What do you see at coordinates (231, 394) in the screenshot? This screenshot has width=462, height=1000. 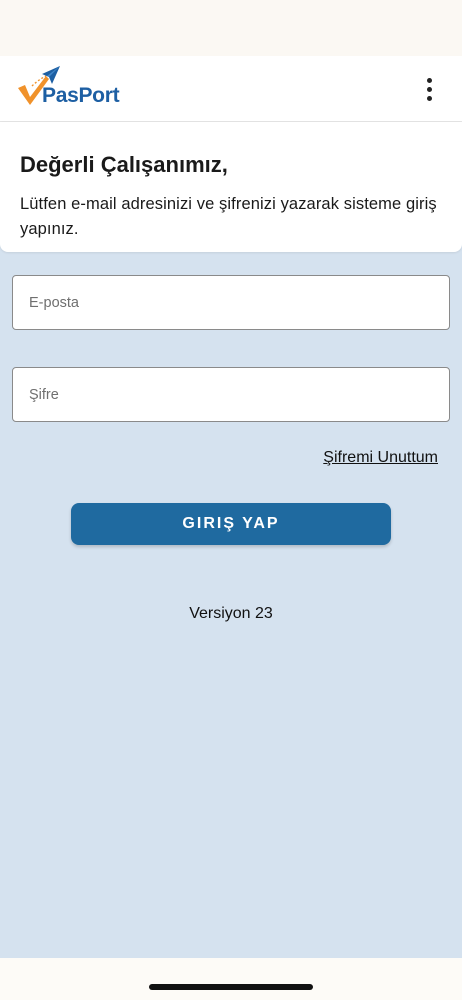 I see `password-field` at bounding box center [231, 394].